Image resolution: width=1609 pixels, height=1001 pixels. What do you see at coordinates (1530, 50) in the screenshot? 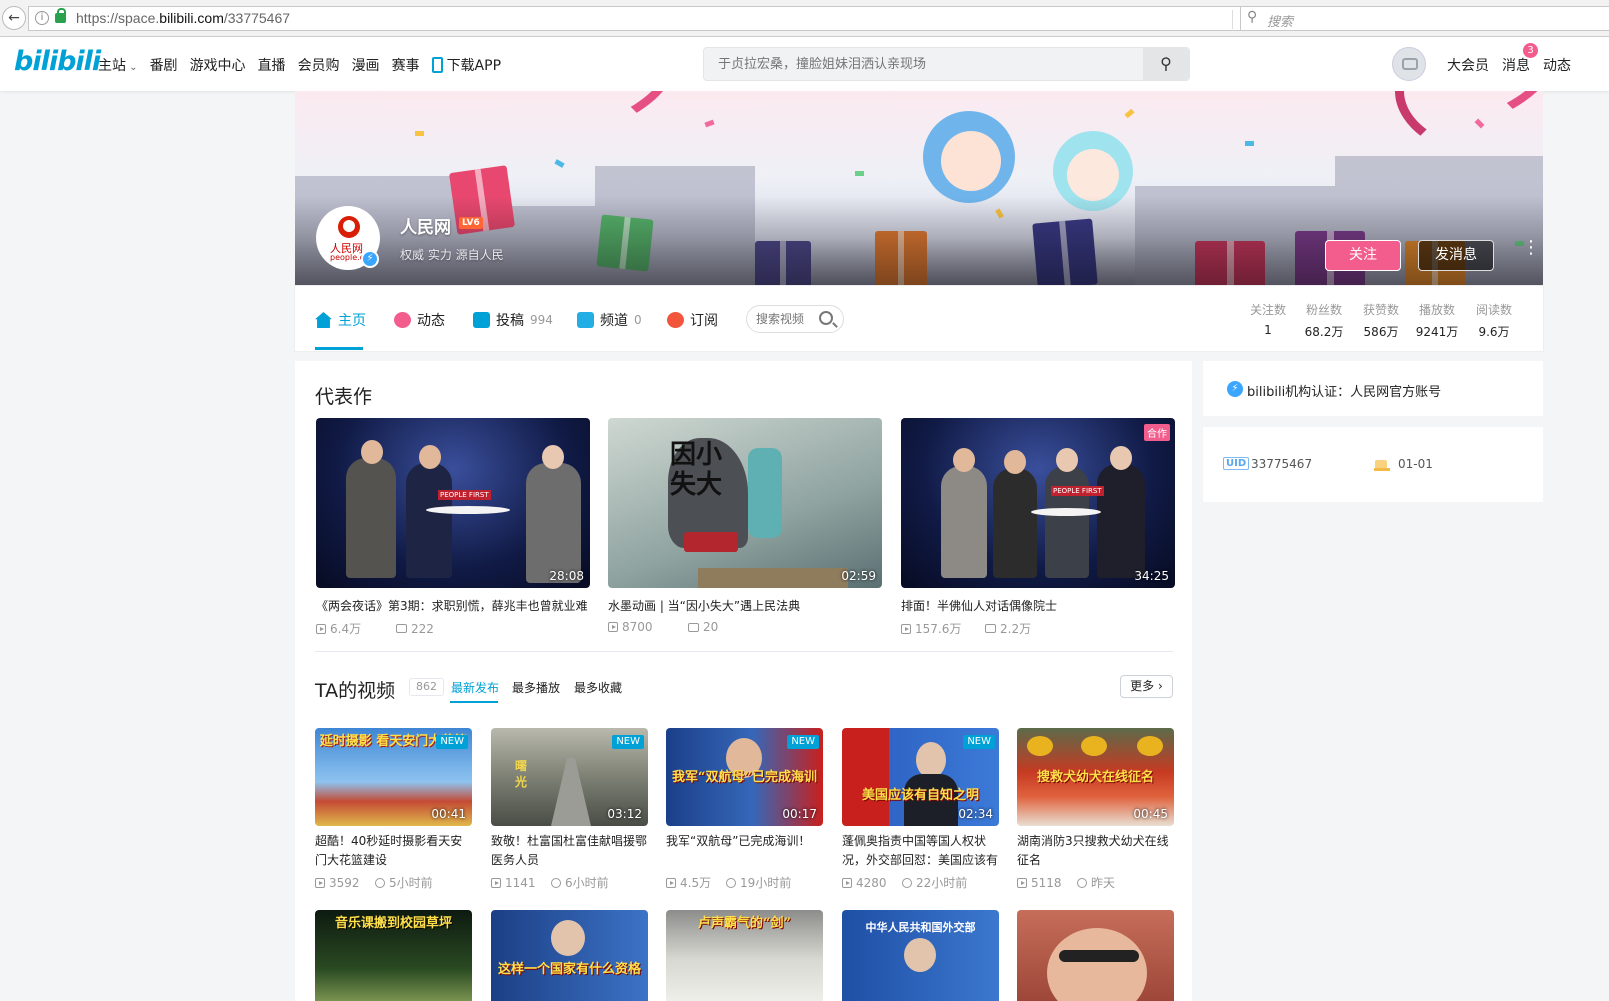
I see `message-count-badge: 3` at bounding box center [1530, 50].